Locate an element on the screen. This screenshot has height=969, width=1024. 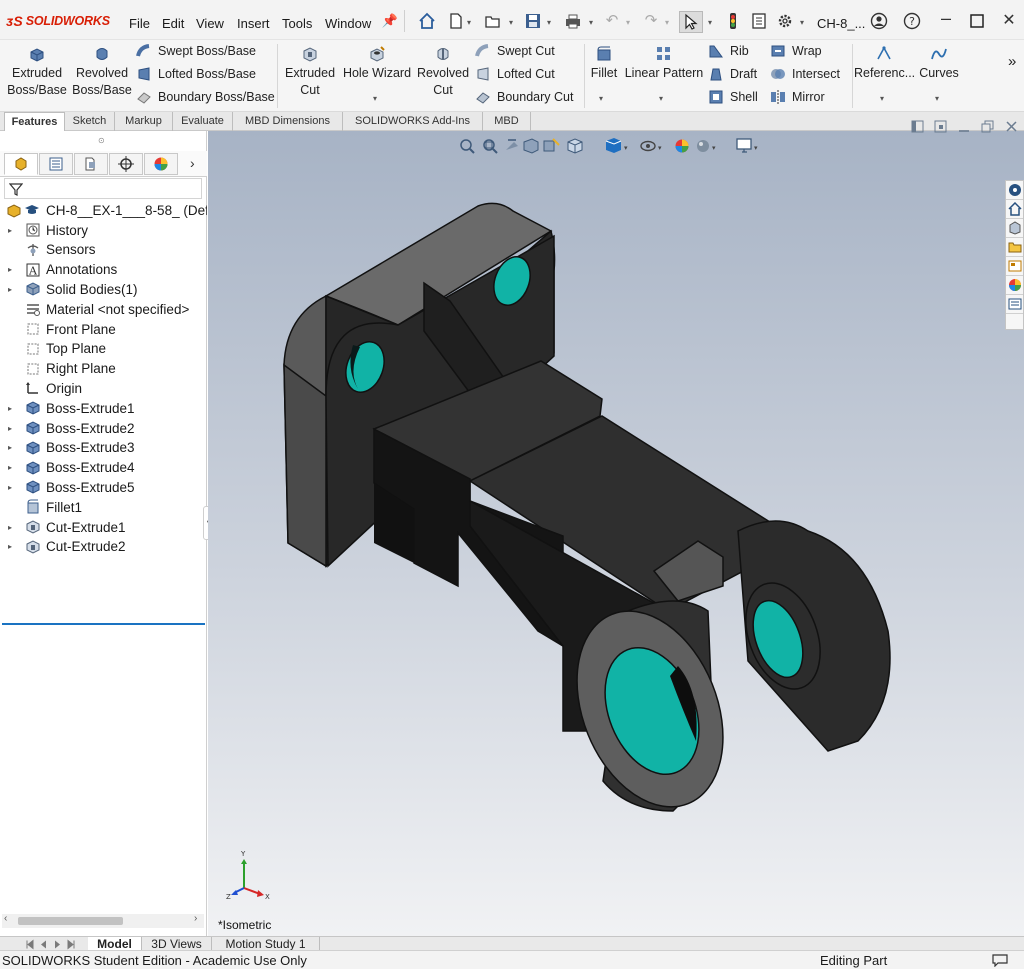
file-properties-icon is located at coordinates (759, 21).